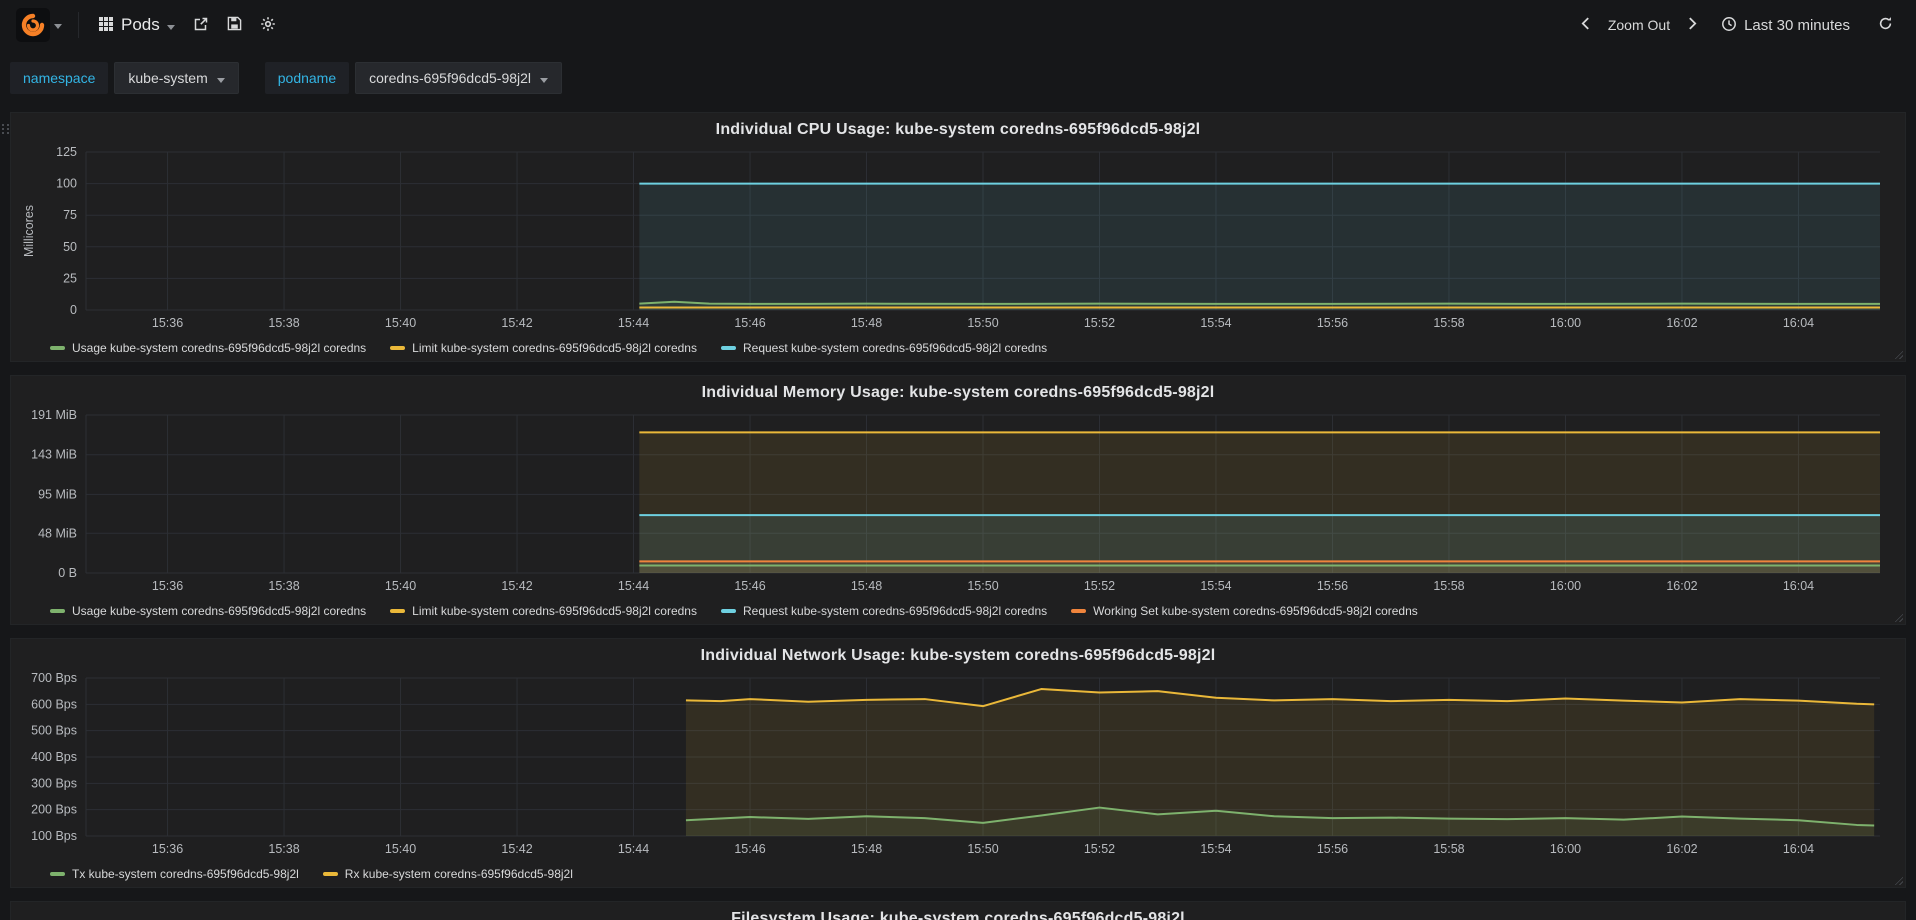 Image resolution: width=1916 pixels, height=920 pixels. I want to click on zoom-out-button: Zoom Out, so click(1639, 25).